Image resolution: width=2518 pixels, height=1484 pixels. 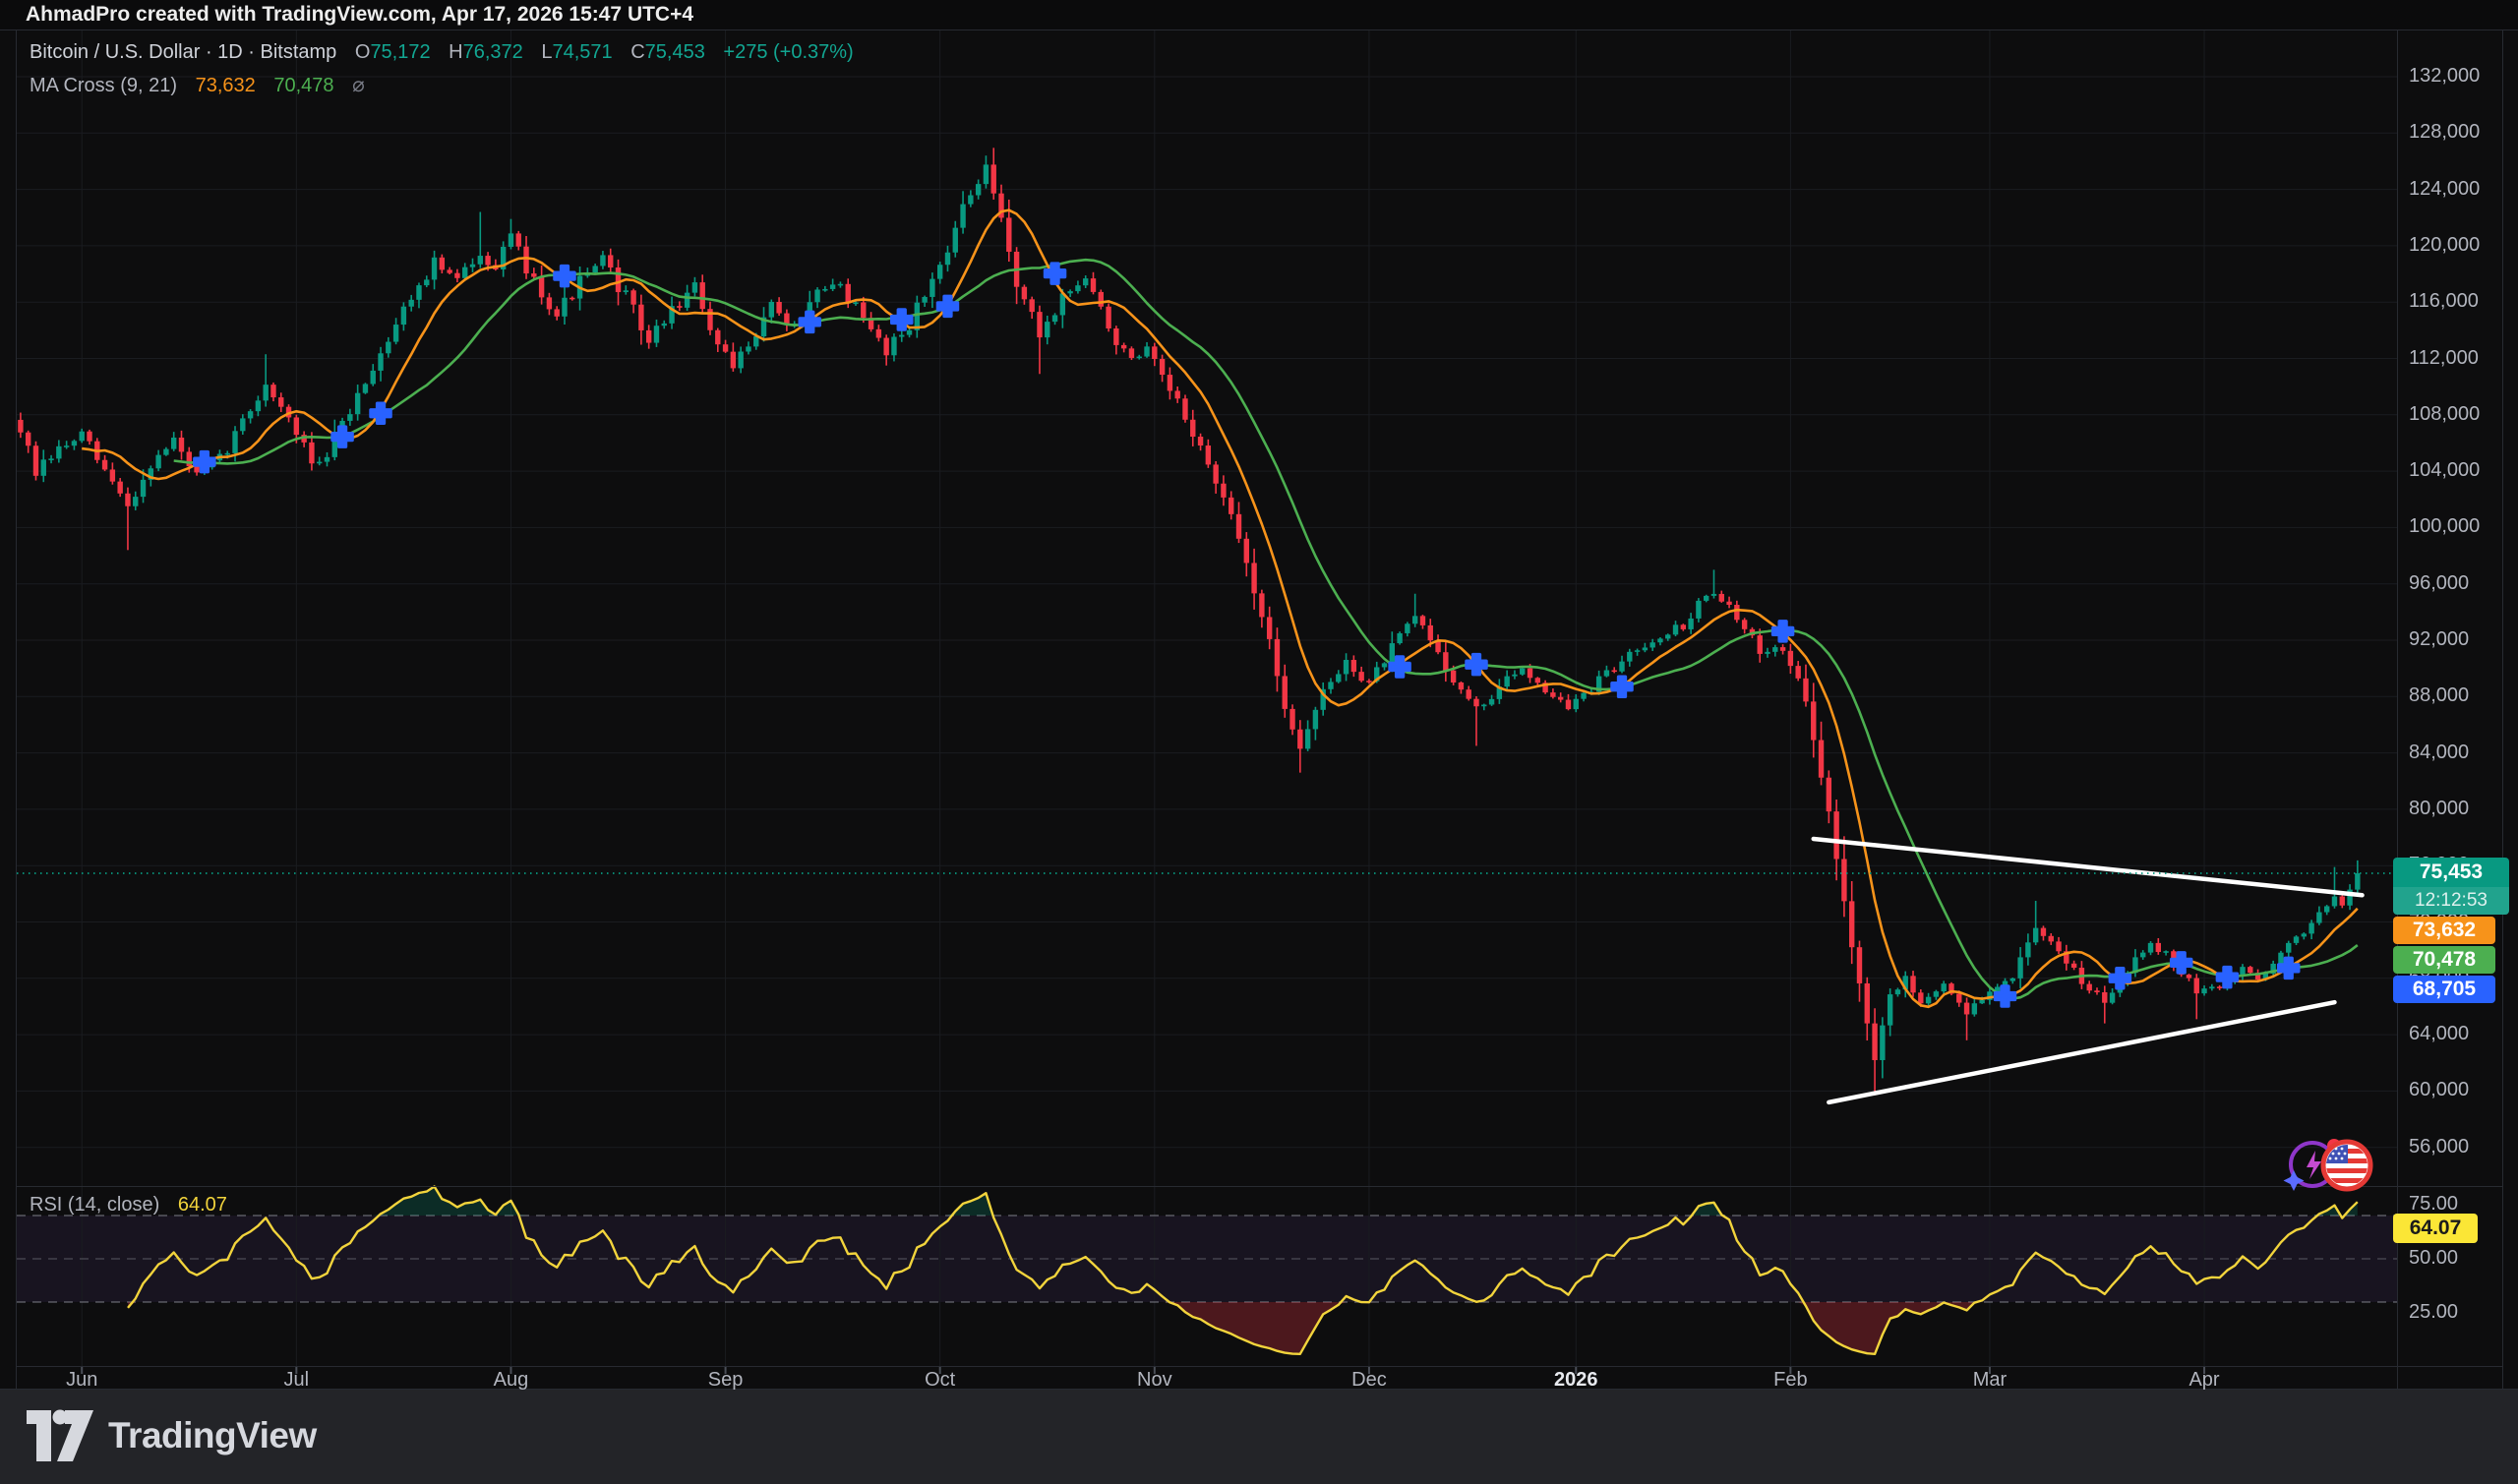 I want to click on ma-fast-value: 73,632, so click(x=225, y=85).